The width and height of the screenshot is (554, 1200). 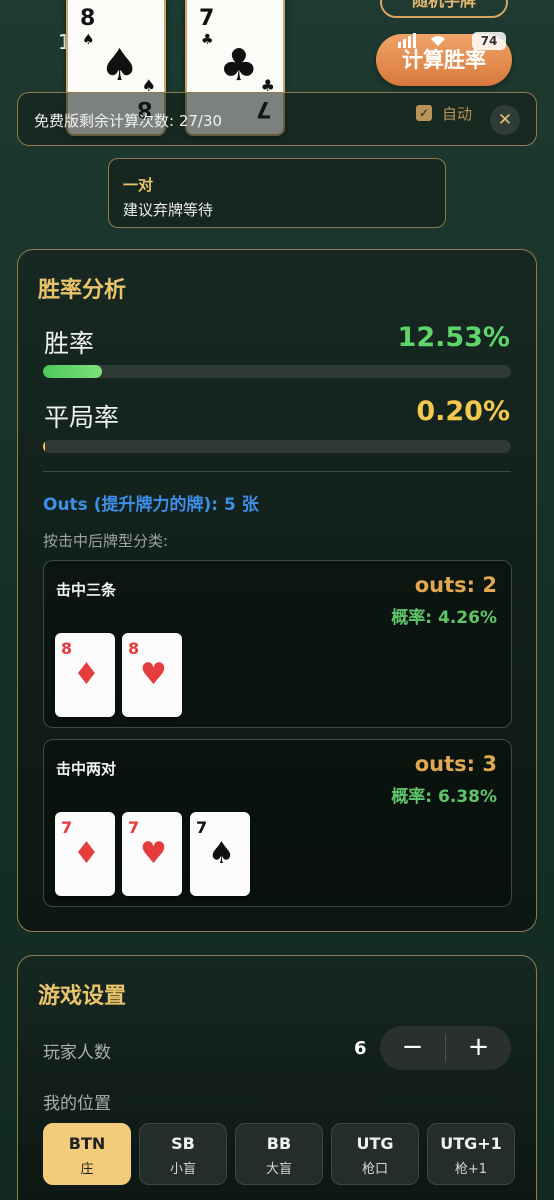 I want to click on auto-label: 自动, so click(x=457, y=113).